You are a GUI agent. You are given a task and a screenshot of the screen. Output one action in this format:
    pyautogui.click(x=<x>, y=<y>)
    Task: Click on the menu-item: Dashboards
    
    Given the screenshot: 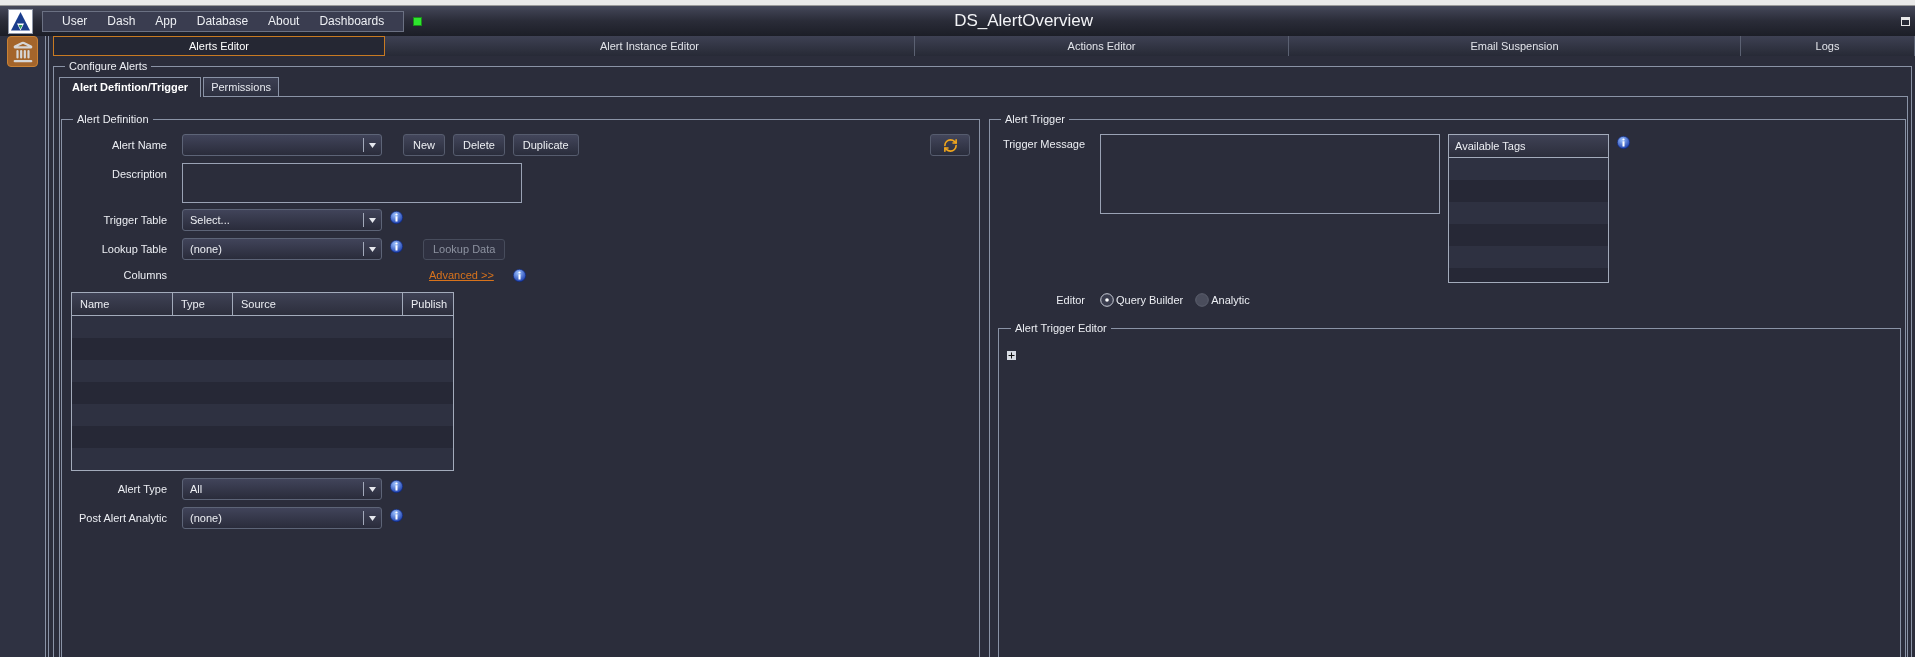 What is the action you would take?
    pyautogui.click(x=352, y=21)
    